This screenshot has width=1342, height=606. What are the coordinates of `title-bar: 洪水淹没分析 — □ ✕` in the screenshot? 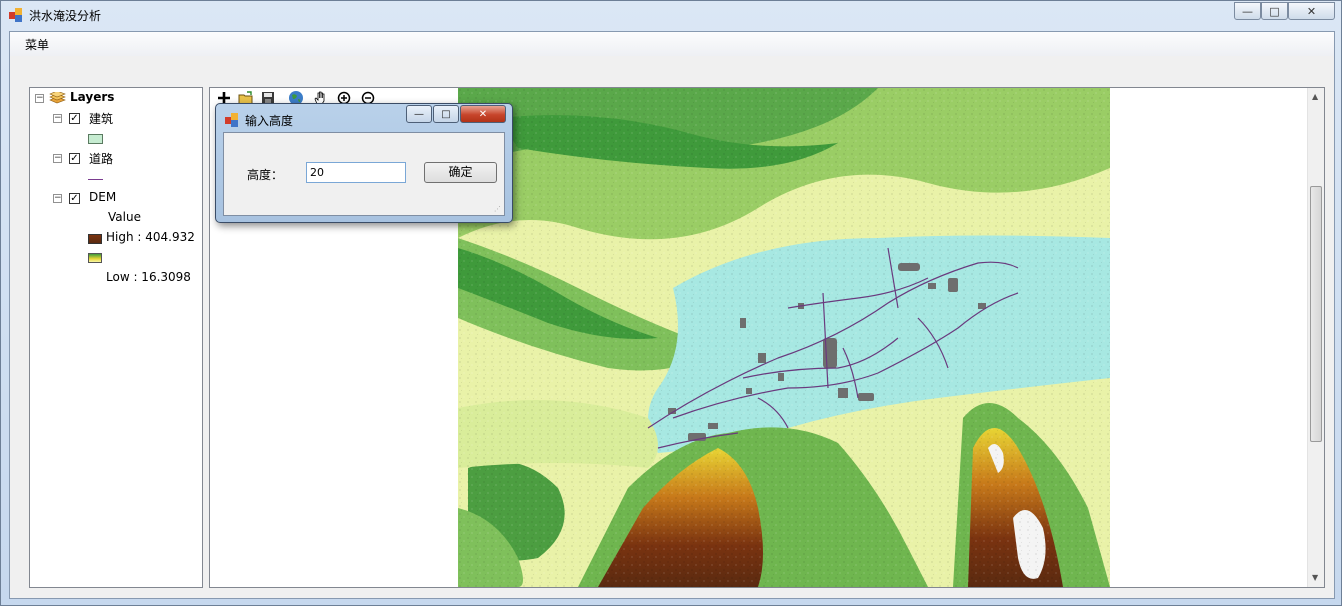 It's located at (671, 15).